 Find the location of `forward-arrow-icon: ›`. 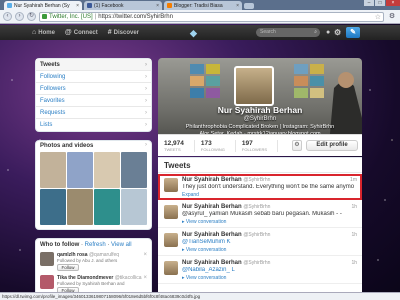

forward-arrow-icon: › is located at coordinates (19, 16).